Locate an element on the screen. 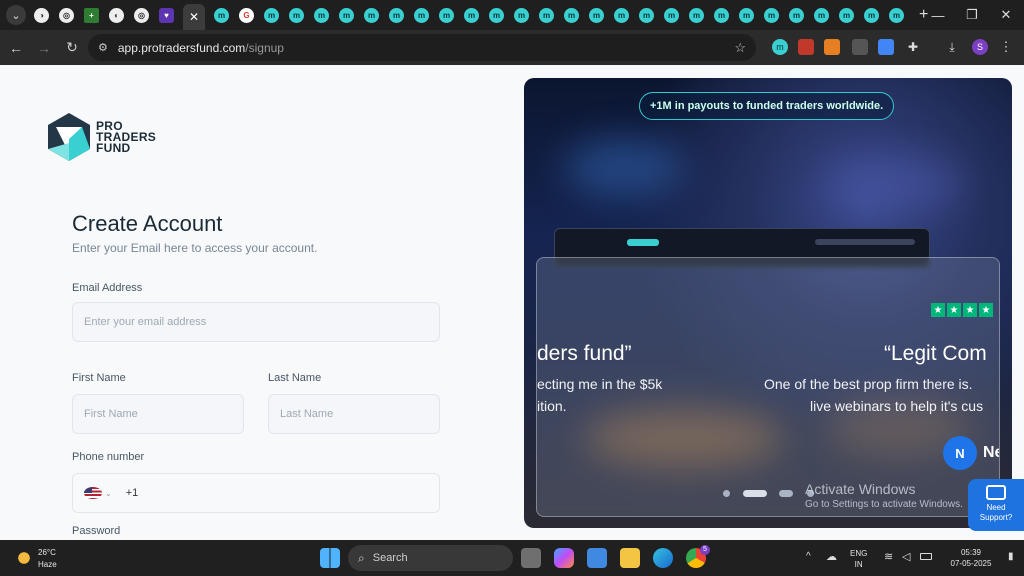 The height and width of the screenshot is (576, 1024). close-icon: ✕ is located at coordinates (194, 17).